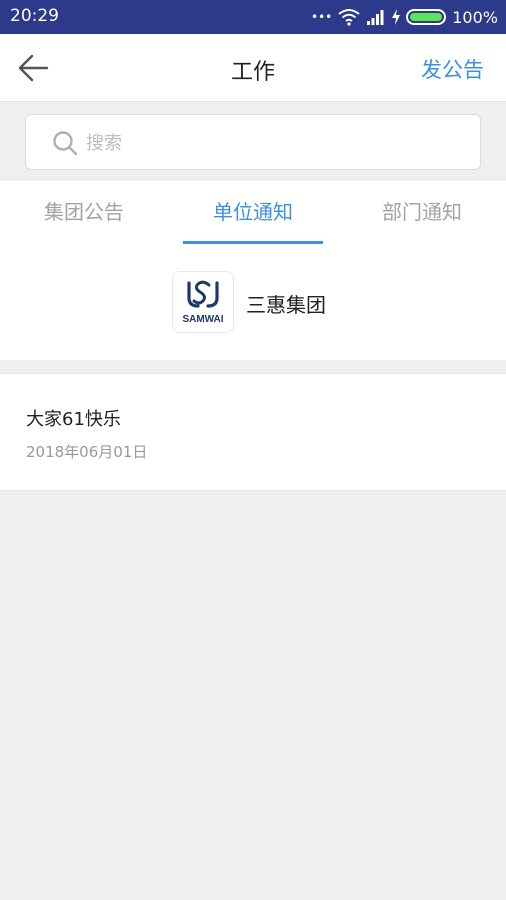 The image size is (506, 900). I want to click on battery-level, so click(426, 17).